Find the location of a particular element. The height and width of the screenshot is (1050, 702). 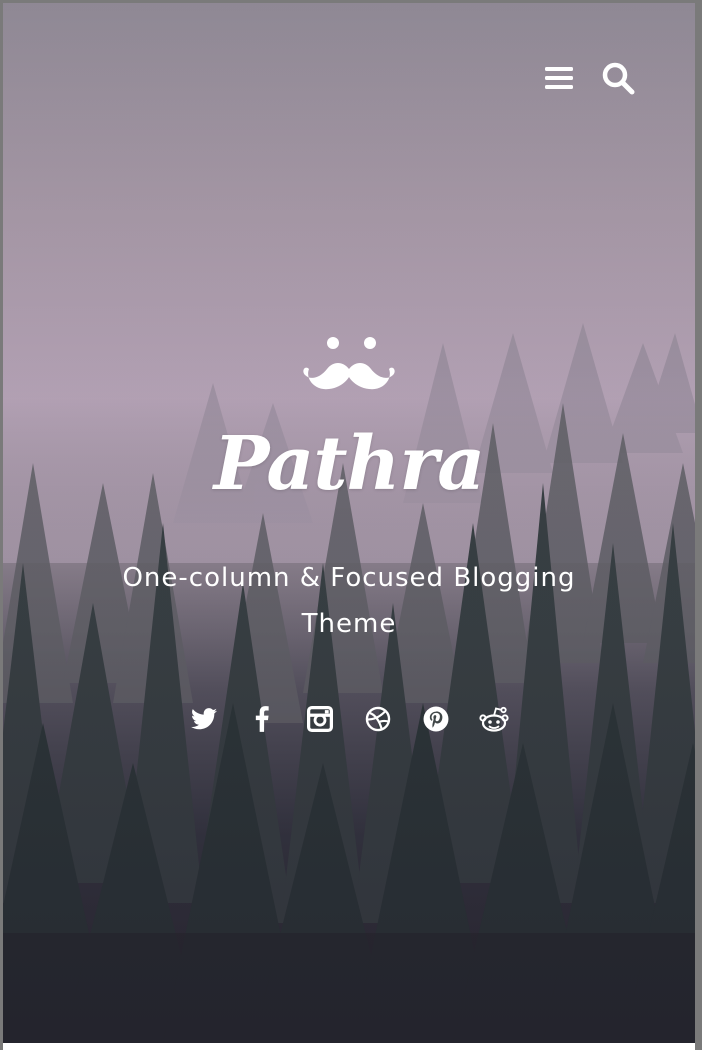

site-title: Pathra is located at coordinates (349, 464).